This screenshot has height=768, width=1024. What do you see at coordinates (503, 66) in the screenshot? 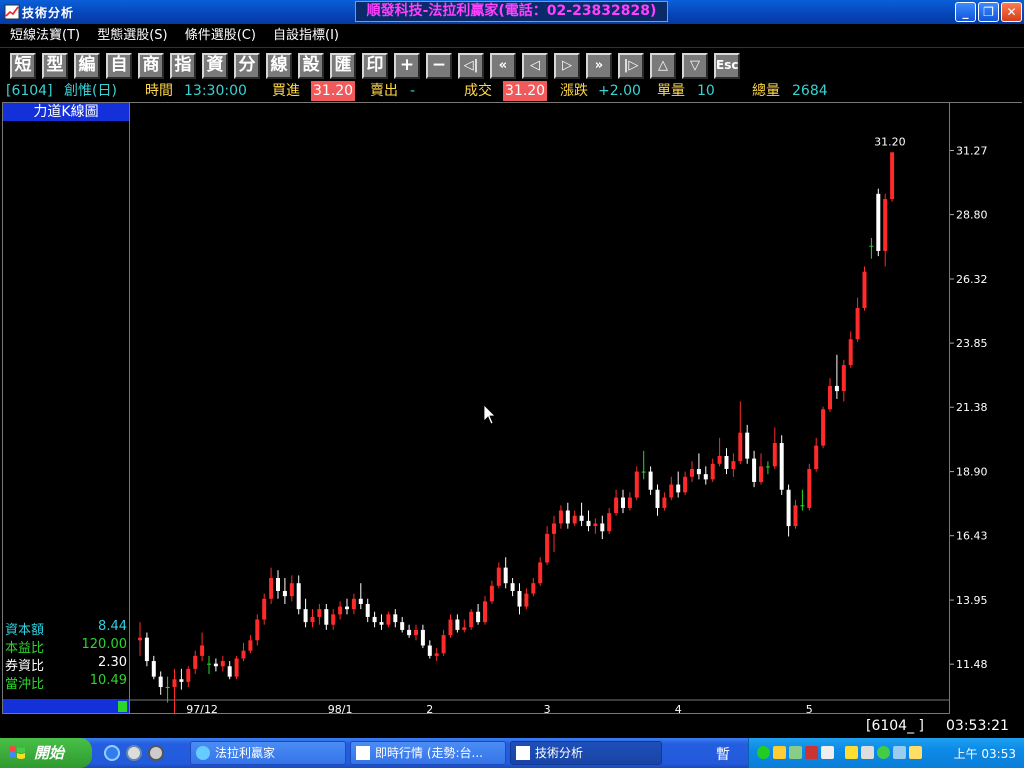
I see `fast-back-button: «` at bounding box center [503, 66].